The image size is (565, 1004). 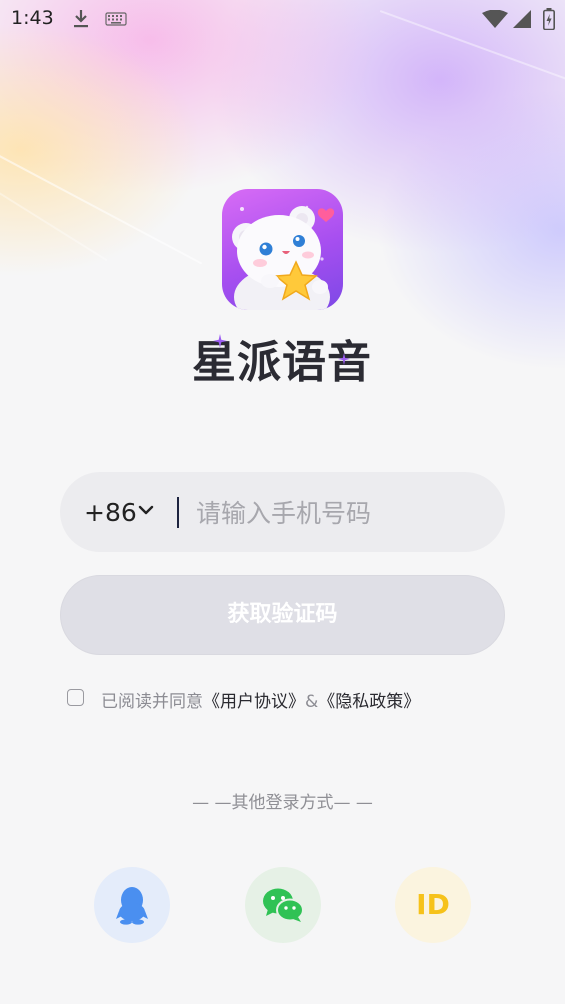 What do you see at coordinates (495, 19) in the screenshot?
I see `wifi-icon` at bounding box center [495, 19].